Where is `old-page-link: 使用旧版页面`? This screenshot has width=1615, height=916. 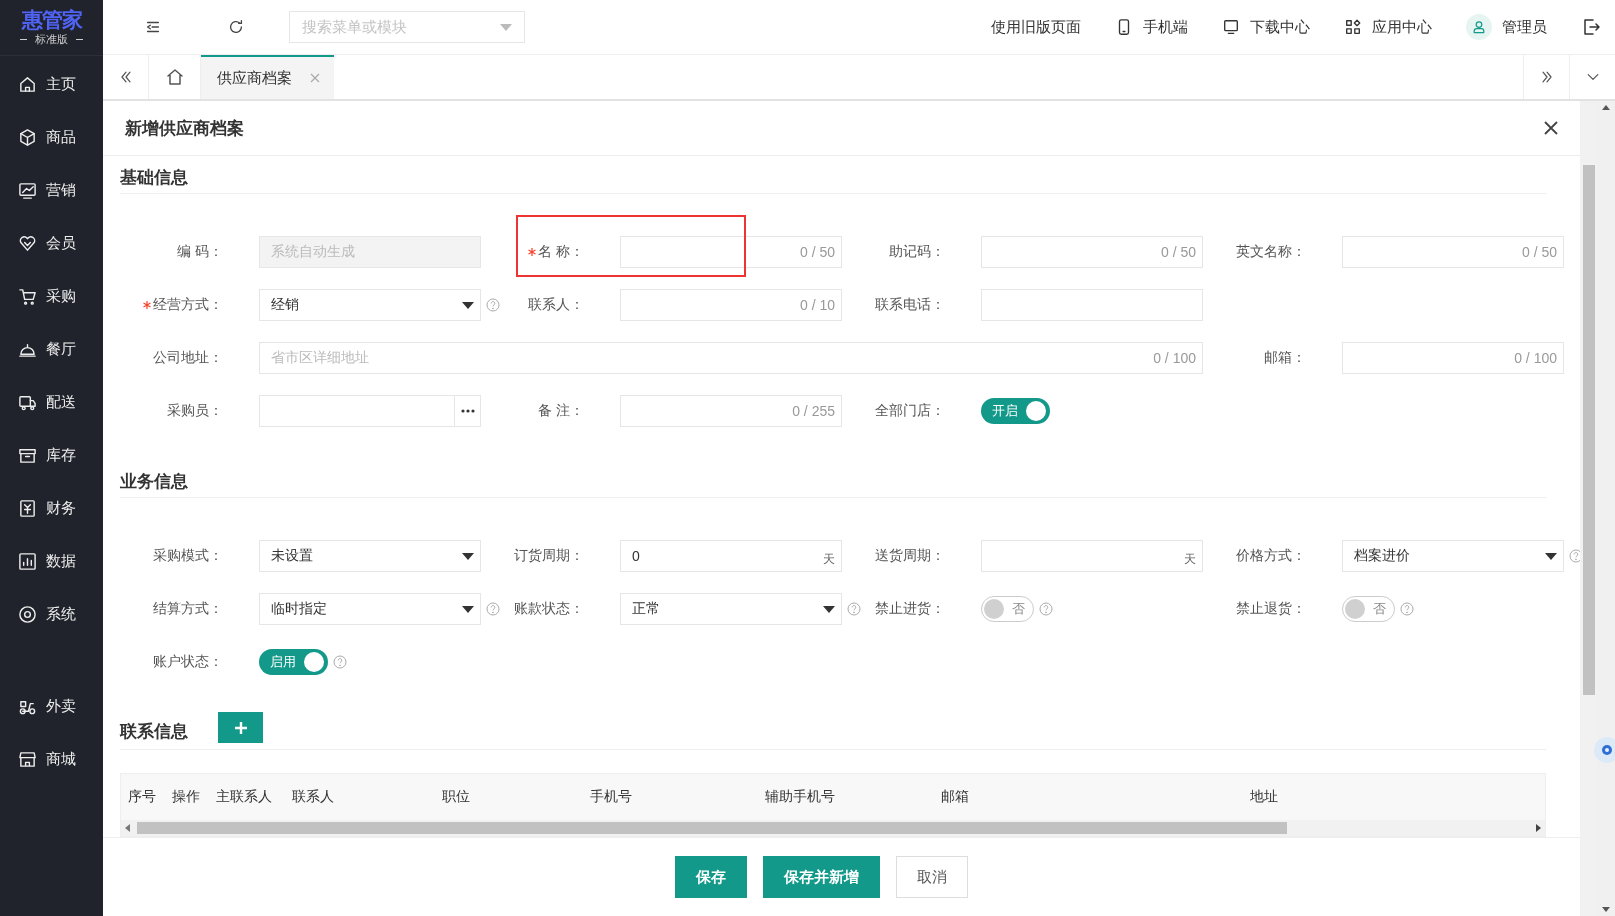 old-page-link: 使用旧版页面 is located at coordinates (1036, 27).